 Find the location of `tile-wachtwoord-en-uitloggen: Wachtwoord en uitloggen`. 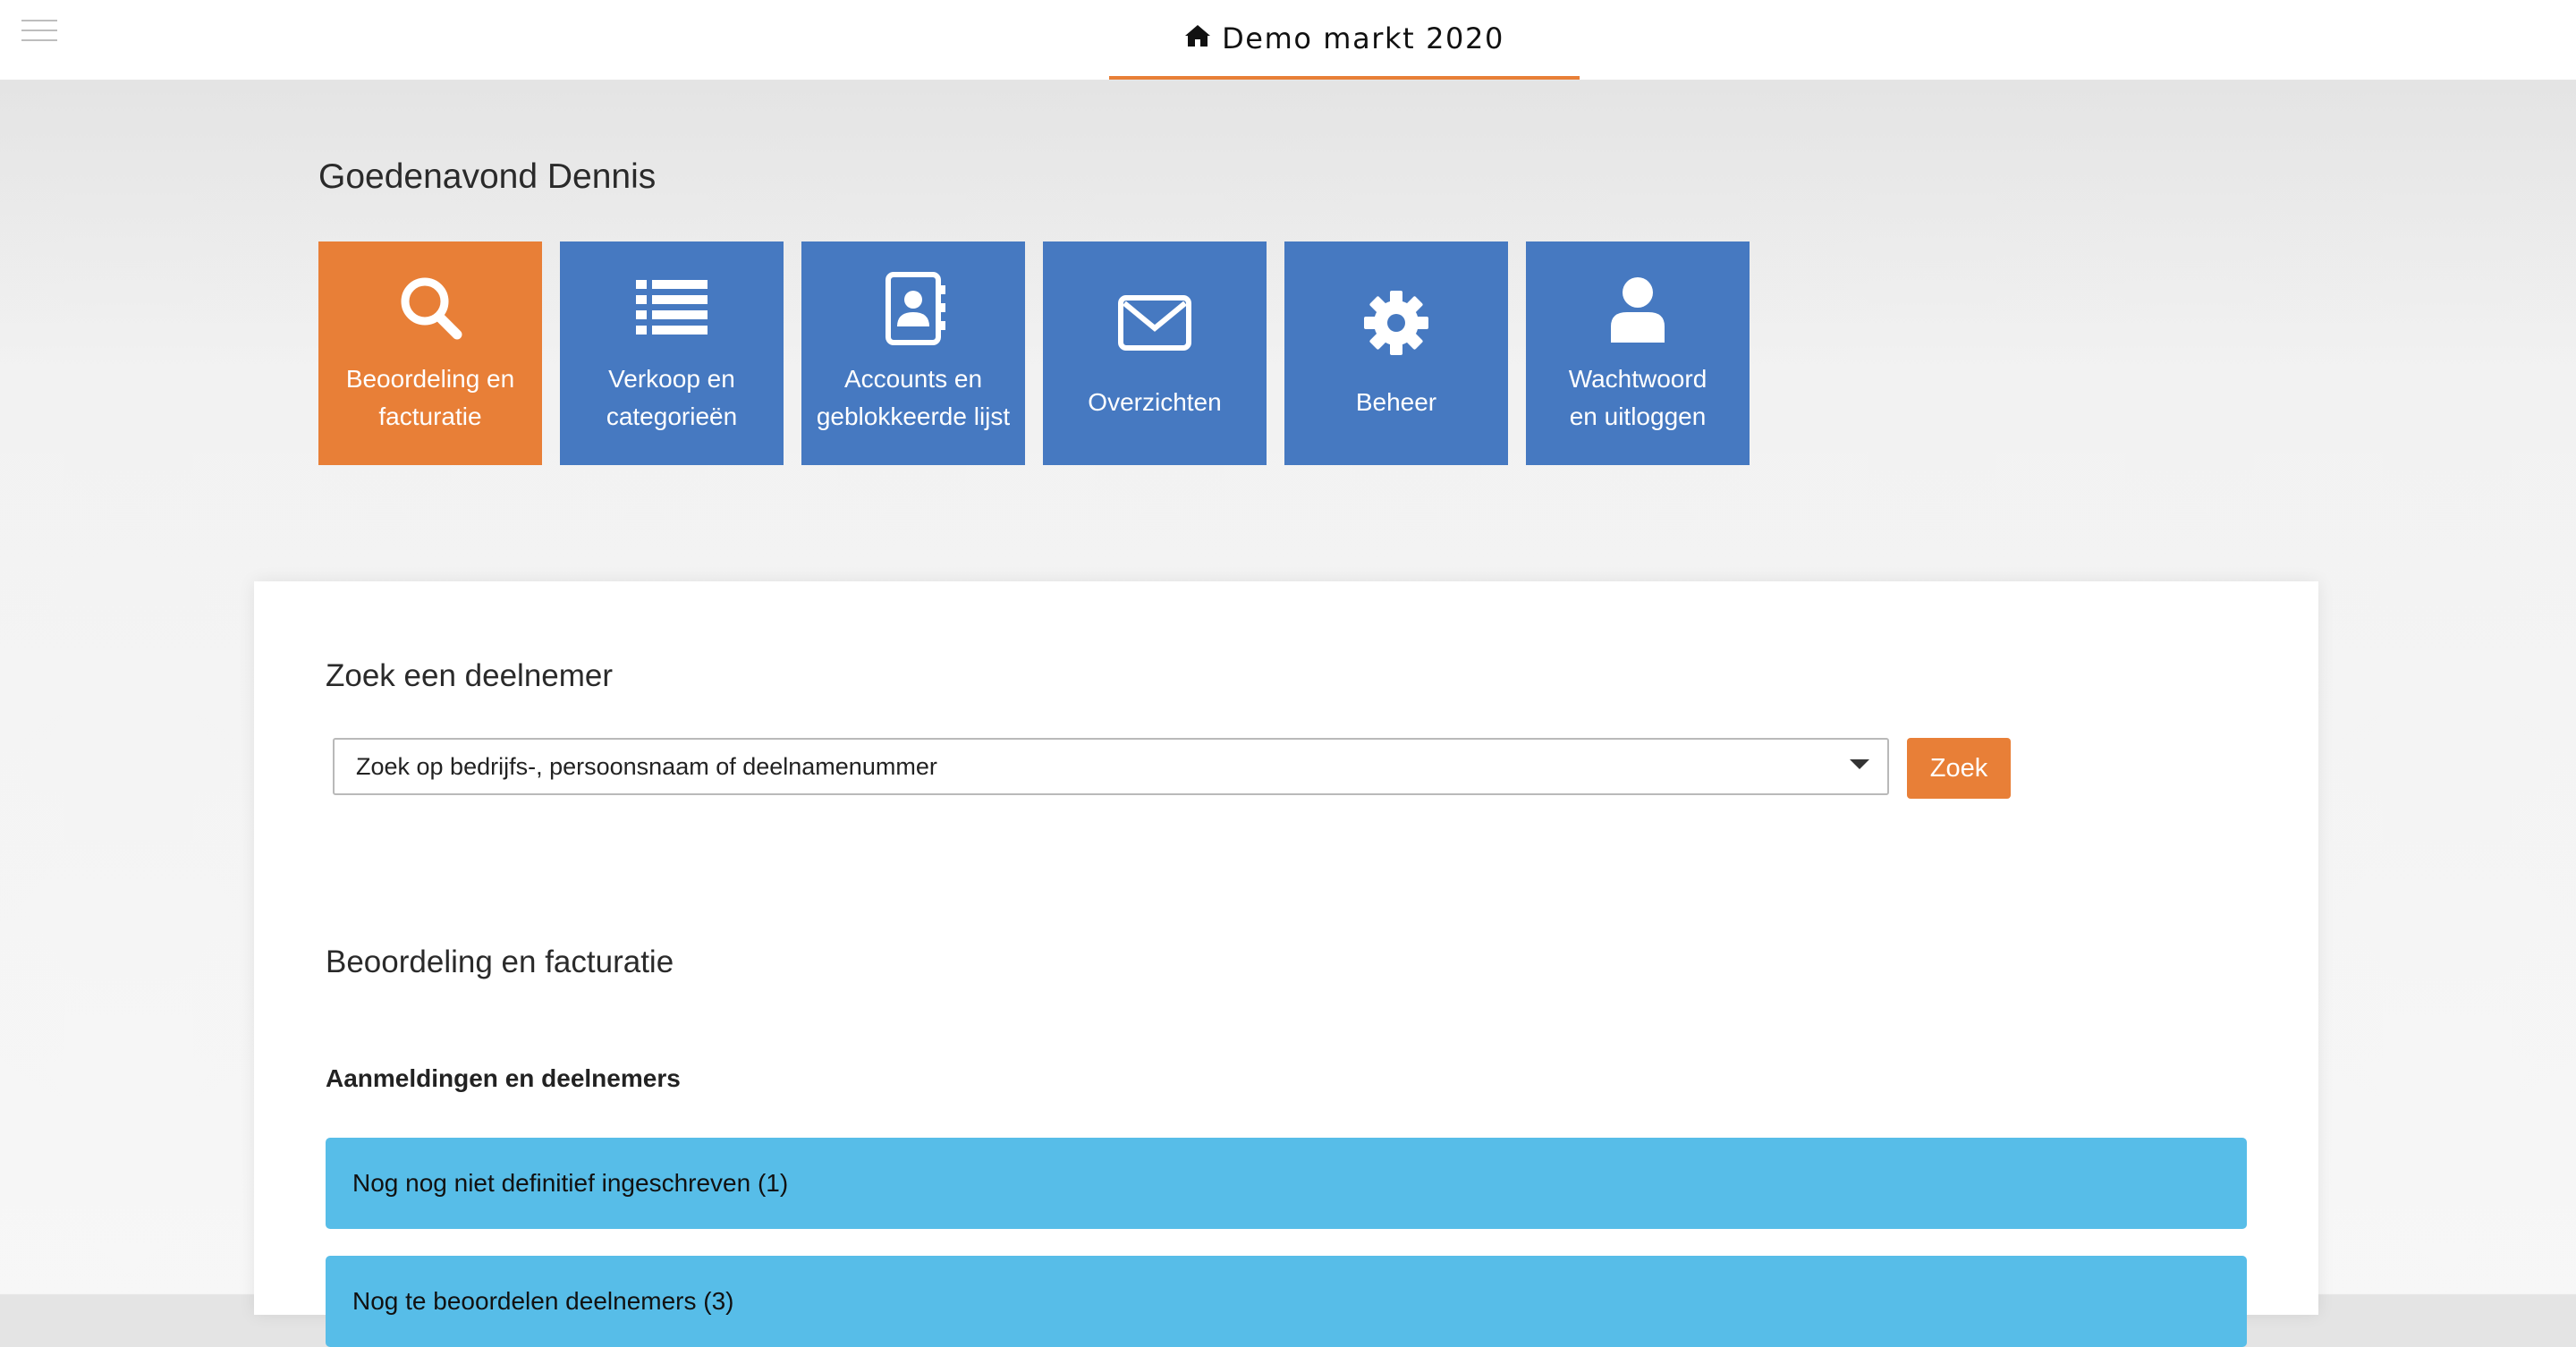

tile-wachtwoord-en-uitloggen: Wachtwoord en uitloggen is located at coordinates (1638, 353).